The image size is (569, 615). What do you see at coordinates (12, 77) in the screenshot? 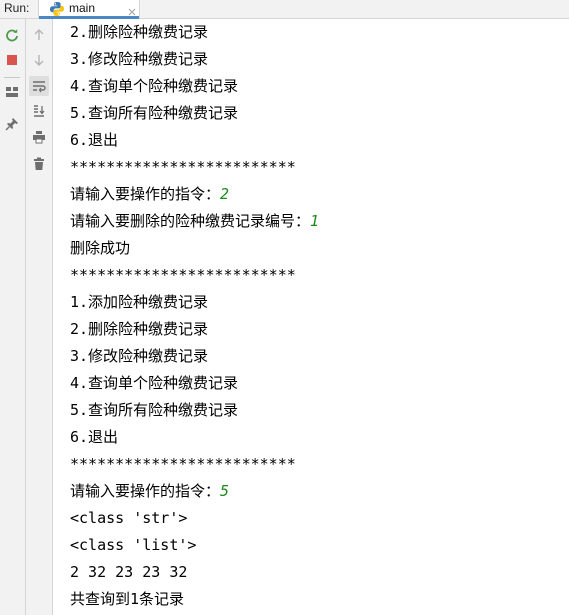
I see `toolbar-separator` at bounding box center [12, 77].